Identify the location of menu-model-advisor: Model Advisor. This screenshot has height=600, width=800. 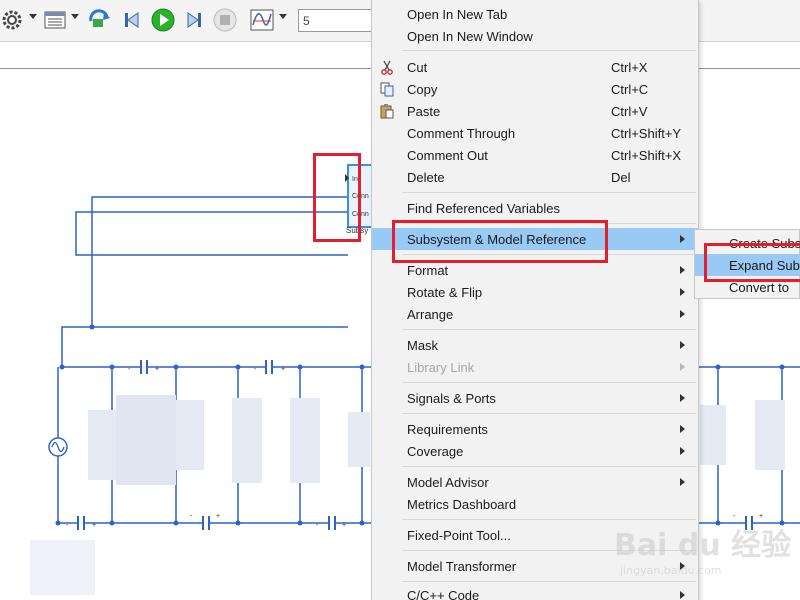
(535, 482).